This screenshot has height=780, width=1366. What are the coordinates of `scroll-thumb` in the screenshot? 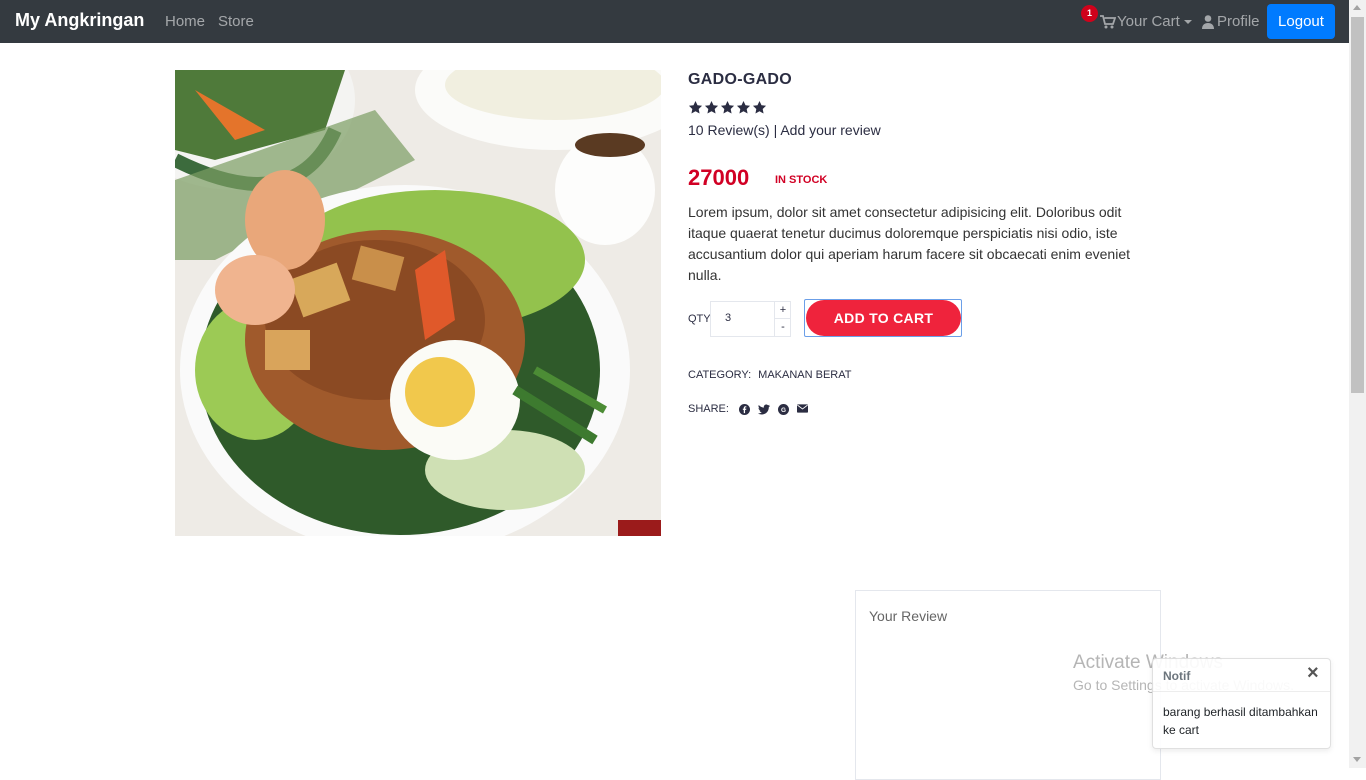 It's located at (1357, 205).